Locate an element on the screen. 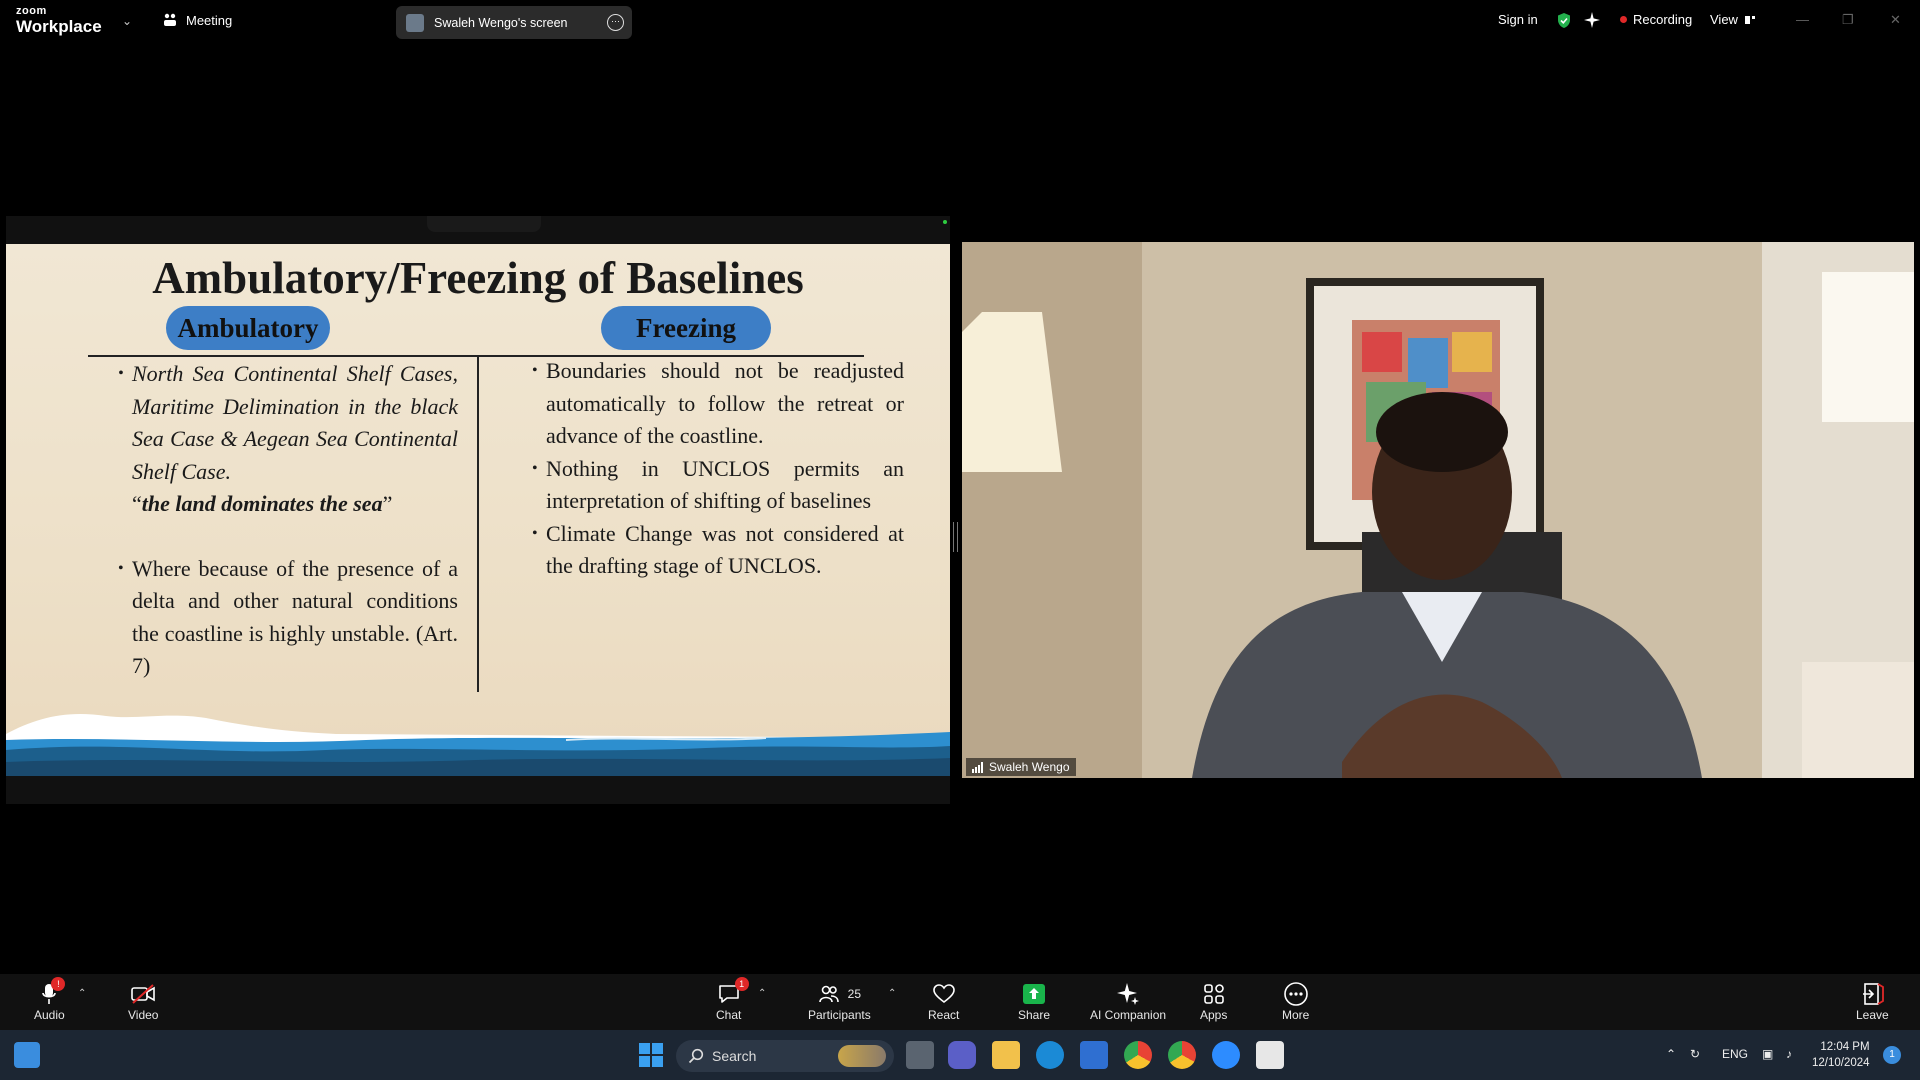 The height and width of the screenshot is (1080, 1920). language-indicator: ENG is located at coordinates (1735, 1054).